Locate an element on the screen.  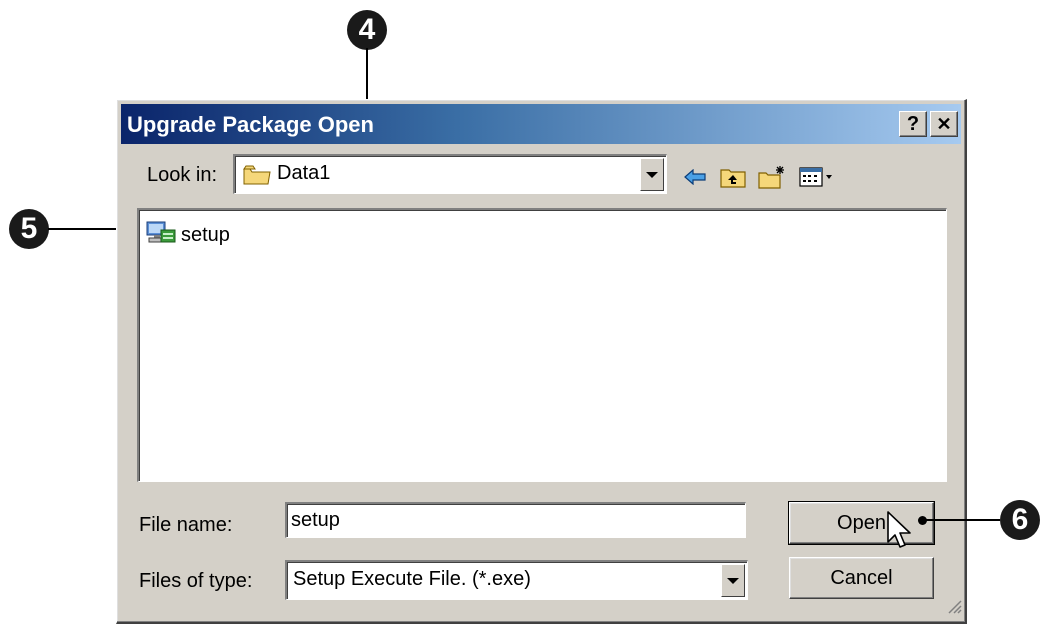
list-item: setup is located at coordinates (187, 235).